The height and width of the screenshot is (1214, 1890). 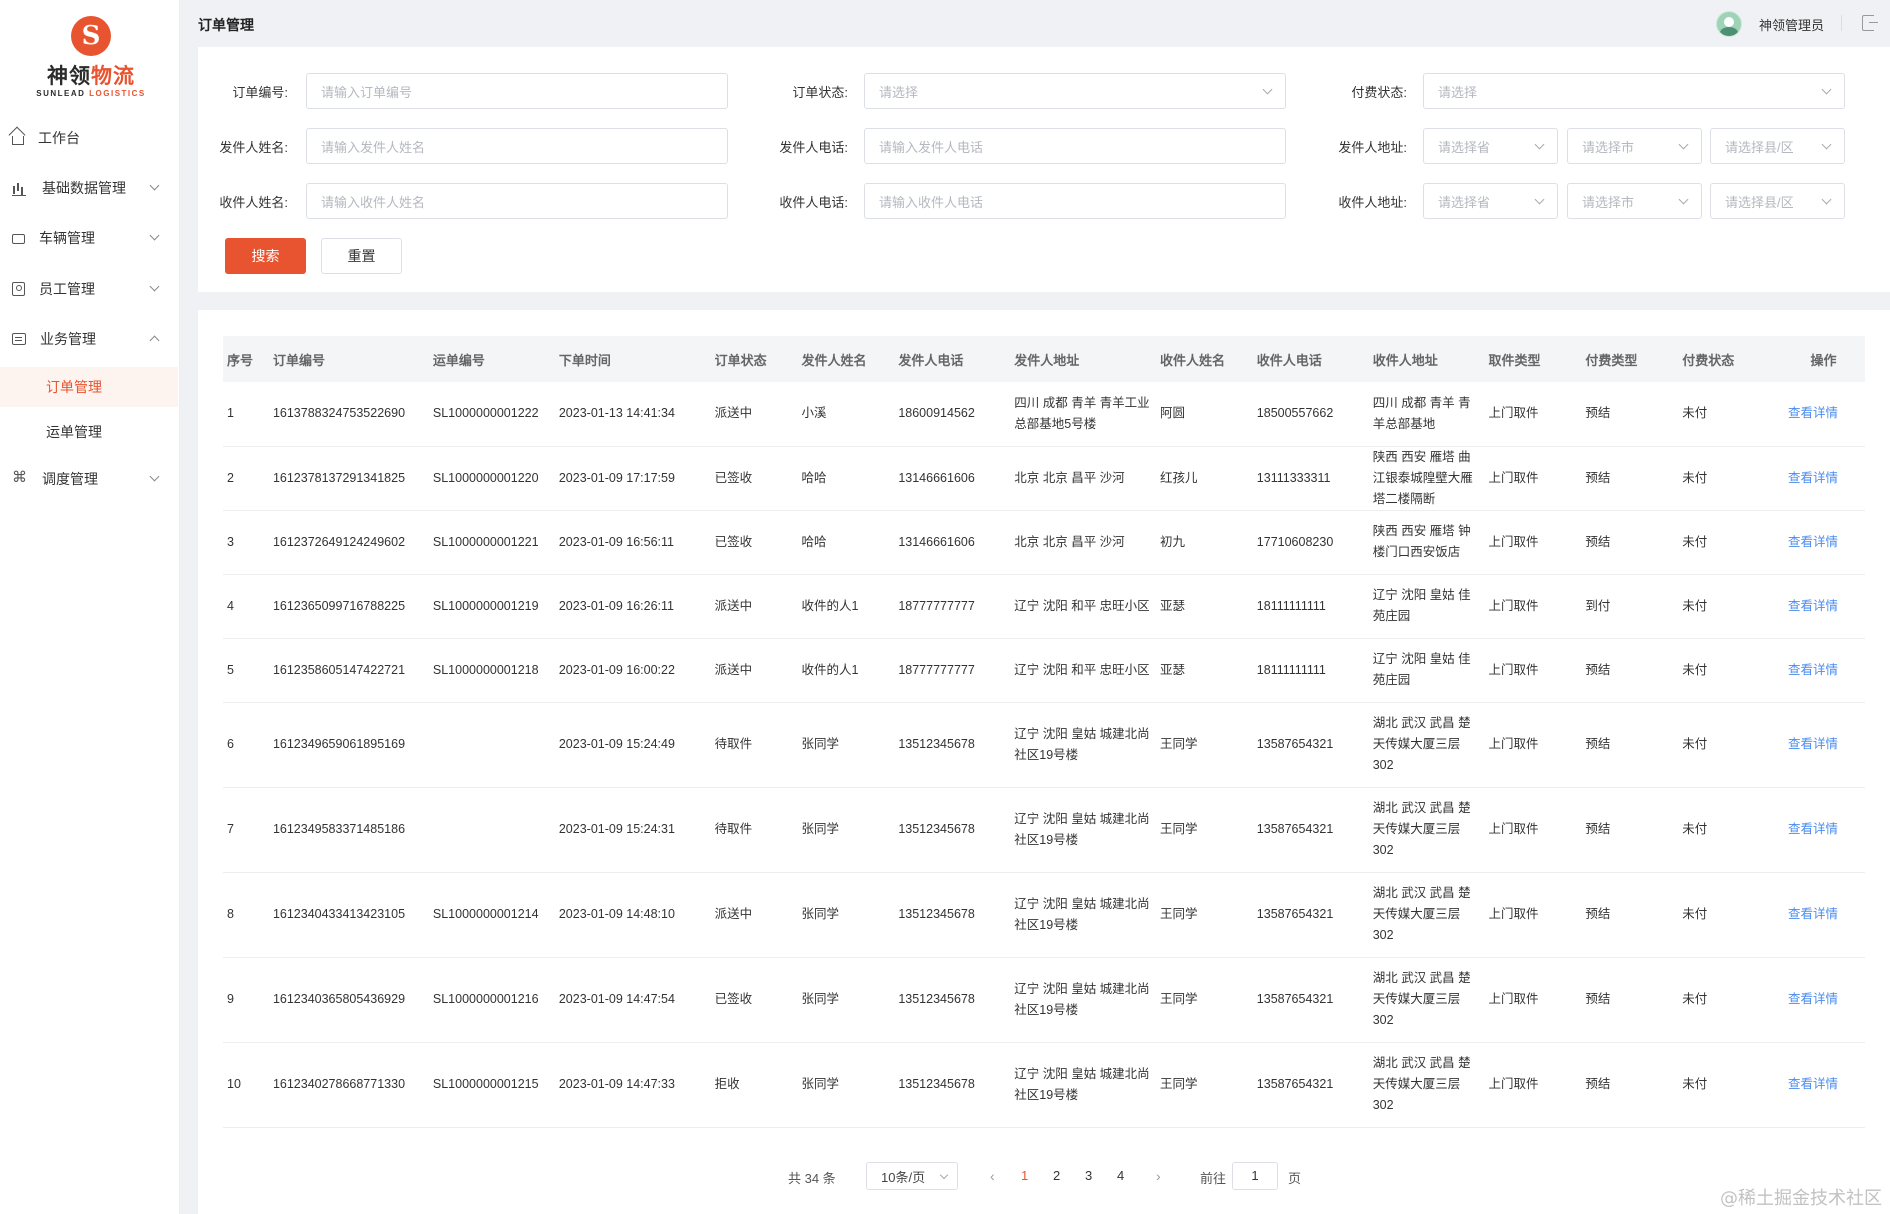 What do you see at coordinates (18, 239) in the screenshot?
I see `truck-icon` at bounding box center [18, 239].